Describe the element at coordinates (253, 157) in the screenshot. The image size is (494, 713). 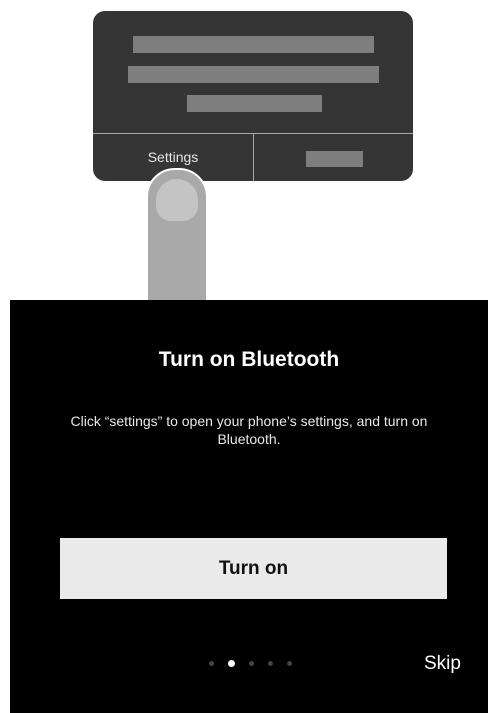
I see `divider` at that location.